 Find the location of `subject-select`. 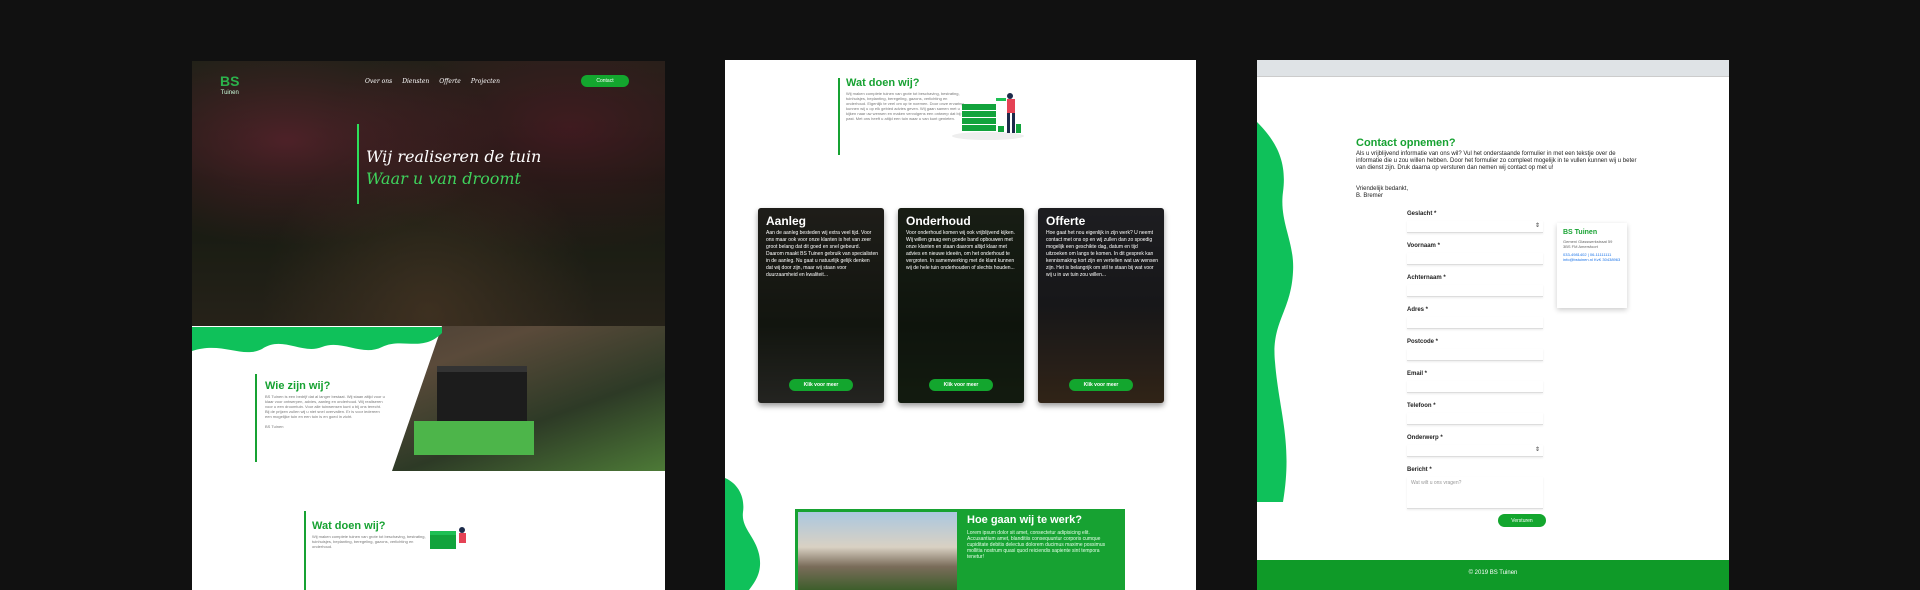

subject-select is located at coordinates (1475, 451).